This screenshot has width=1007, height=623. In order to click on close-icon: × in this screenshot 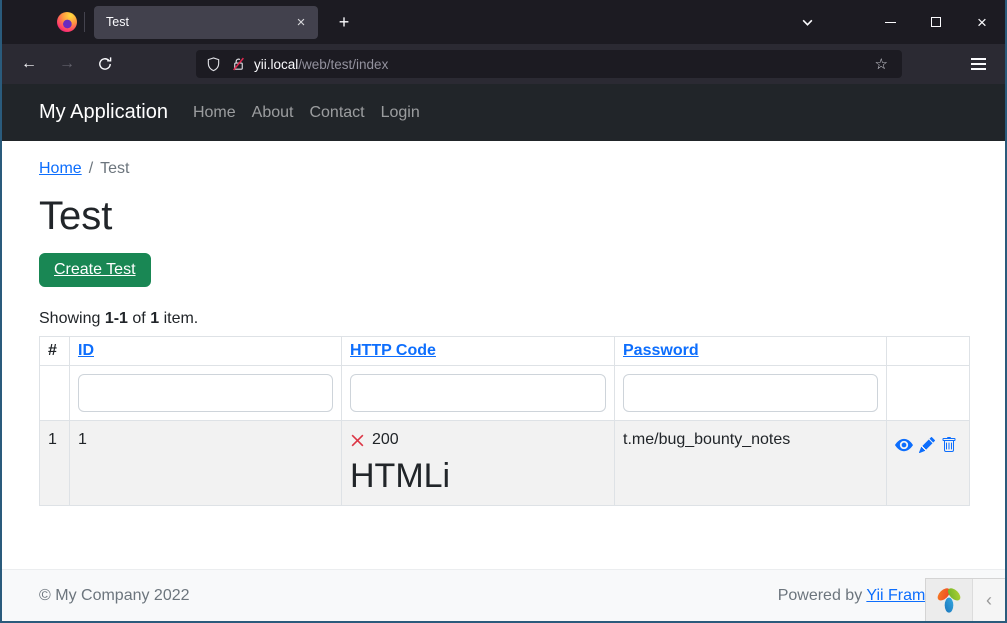, I will do `click(982, 22)`.